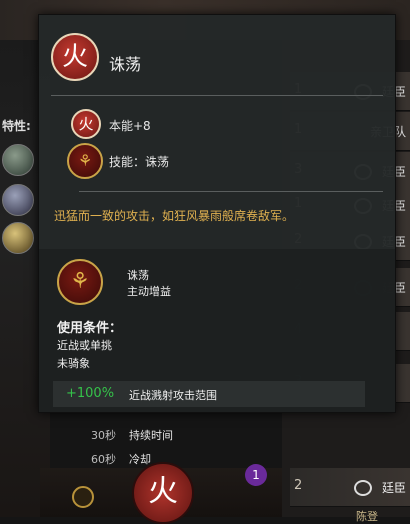 The width and height of the screenshot is (410, 524). What do you see at coordinates (363, 488) in the screenshot?
I see `eye-icon` at bounding box center [363, 488].